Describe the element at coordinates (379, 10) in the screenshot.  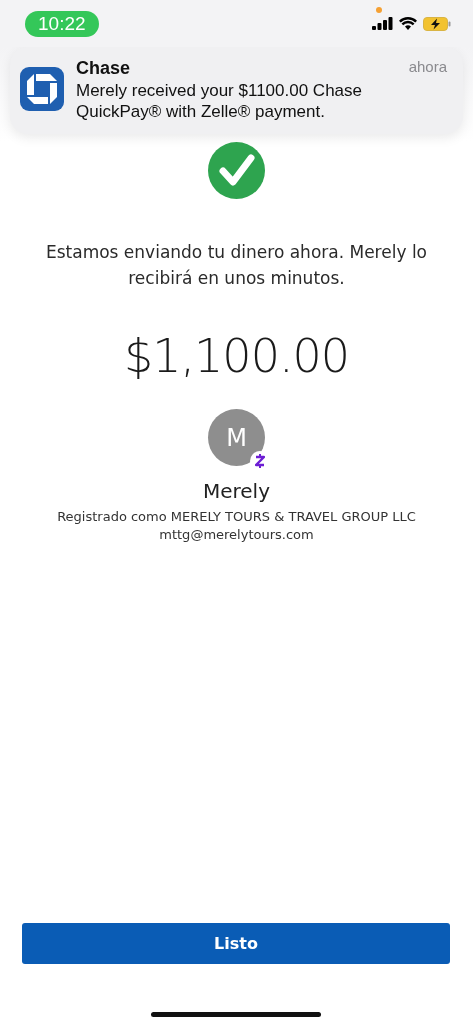
I see `privacy-dot` at that location.